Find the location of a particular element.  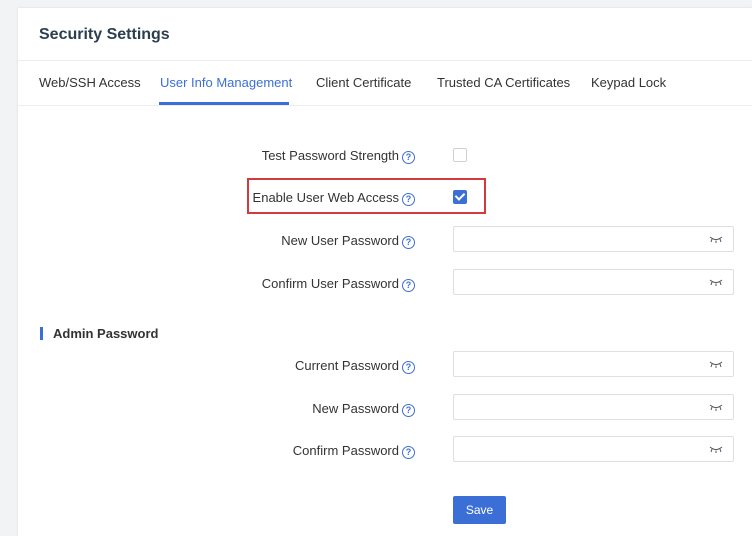

current-password-input is located at coordinates (584, 365).